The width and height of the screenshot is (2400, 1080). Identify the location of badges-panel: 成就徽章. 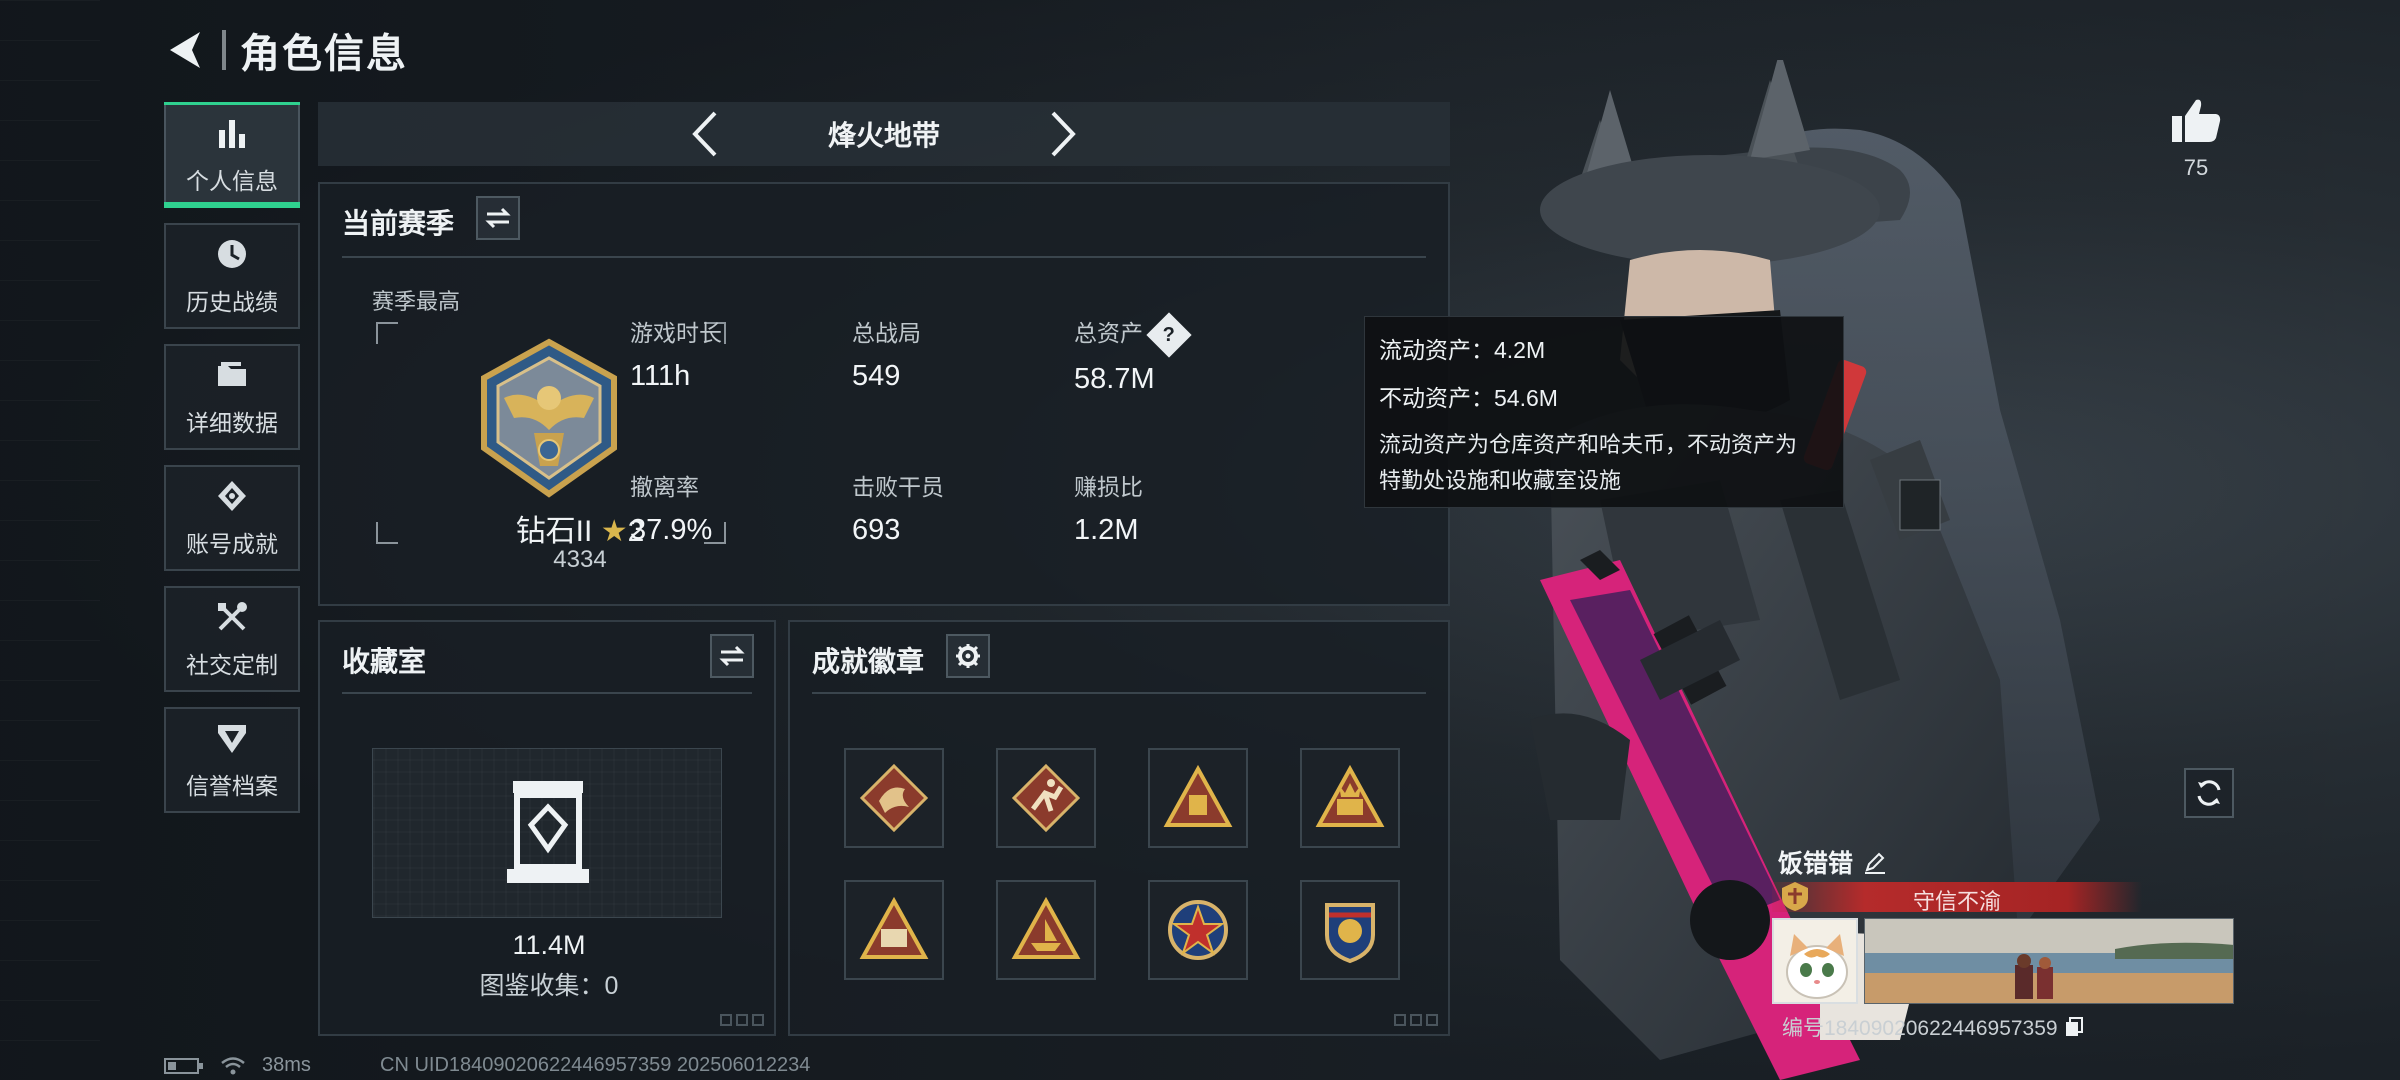
(1119, 828).